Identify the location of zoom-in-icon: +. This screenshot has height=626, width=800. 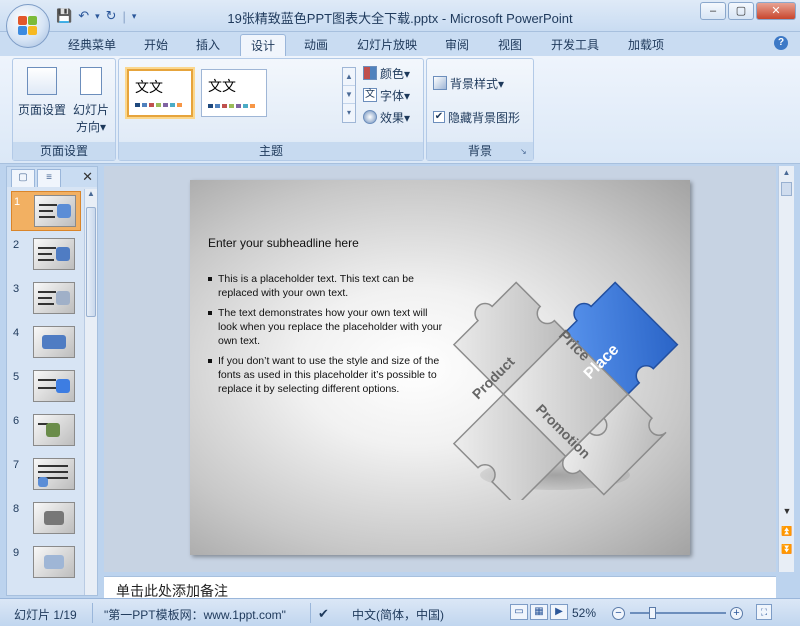
(736, 613).